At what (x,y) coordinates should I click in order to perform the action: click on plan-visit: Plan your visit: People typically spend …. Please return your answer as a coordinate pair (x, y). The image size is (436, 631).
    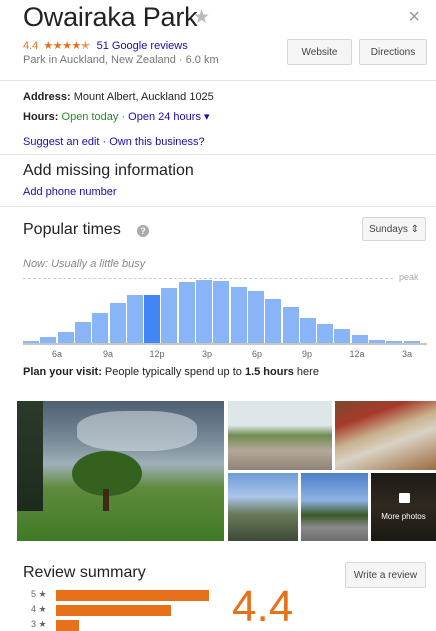
    Looking at the image, I should click on (171, 372).